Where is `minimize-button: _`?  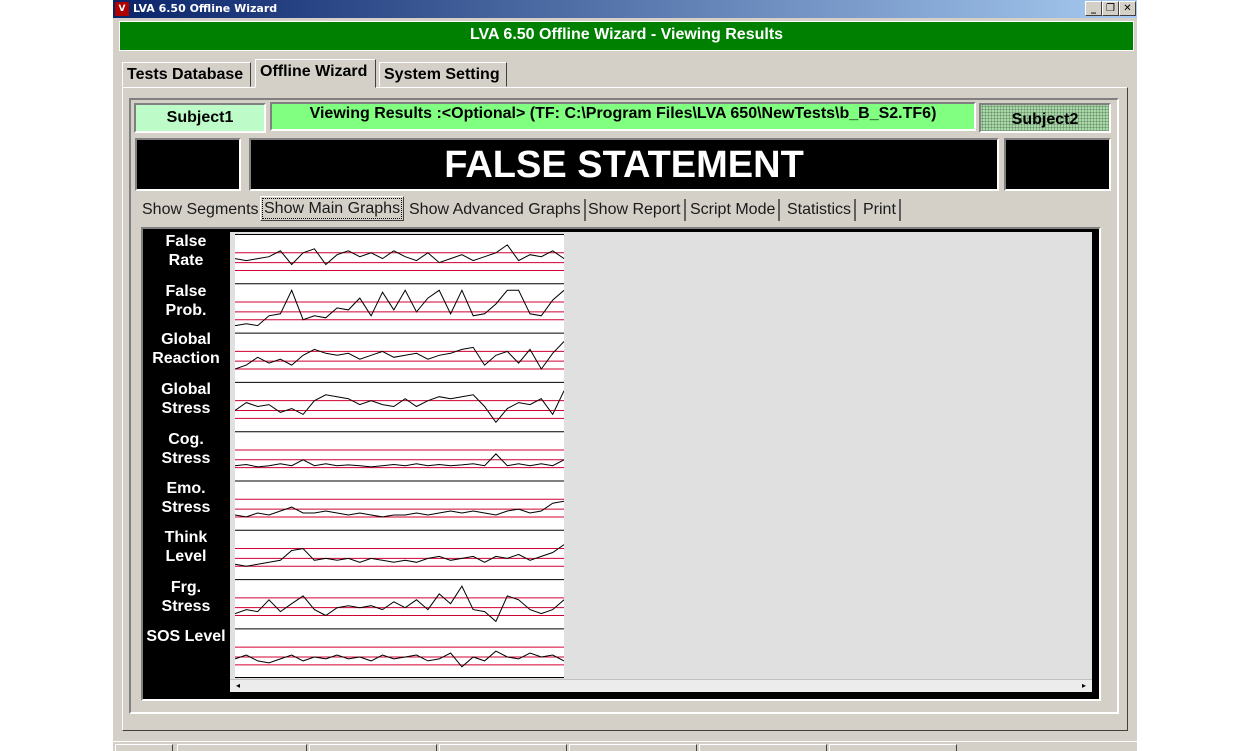
minimize-button: _ is located at coordinates (1093, 8).